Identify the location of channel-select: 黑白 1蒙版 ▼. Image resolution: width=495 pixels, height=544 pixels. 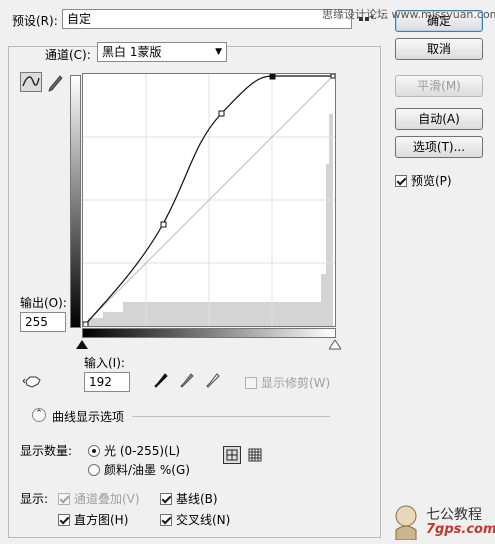
(162, 52).